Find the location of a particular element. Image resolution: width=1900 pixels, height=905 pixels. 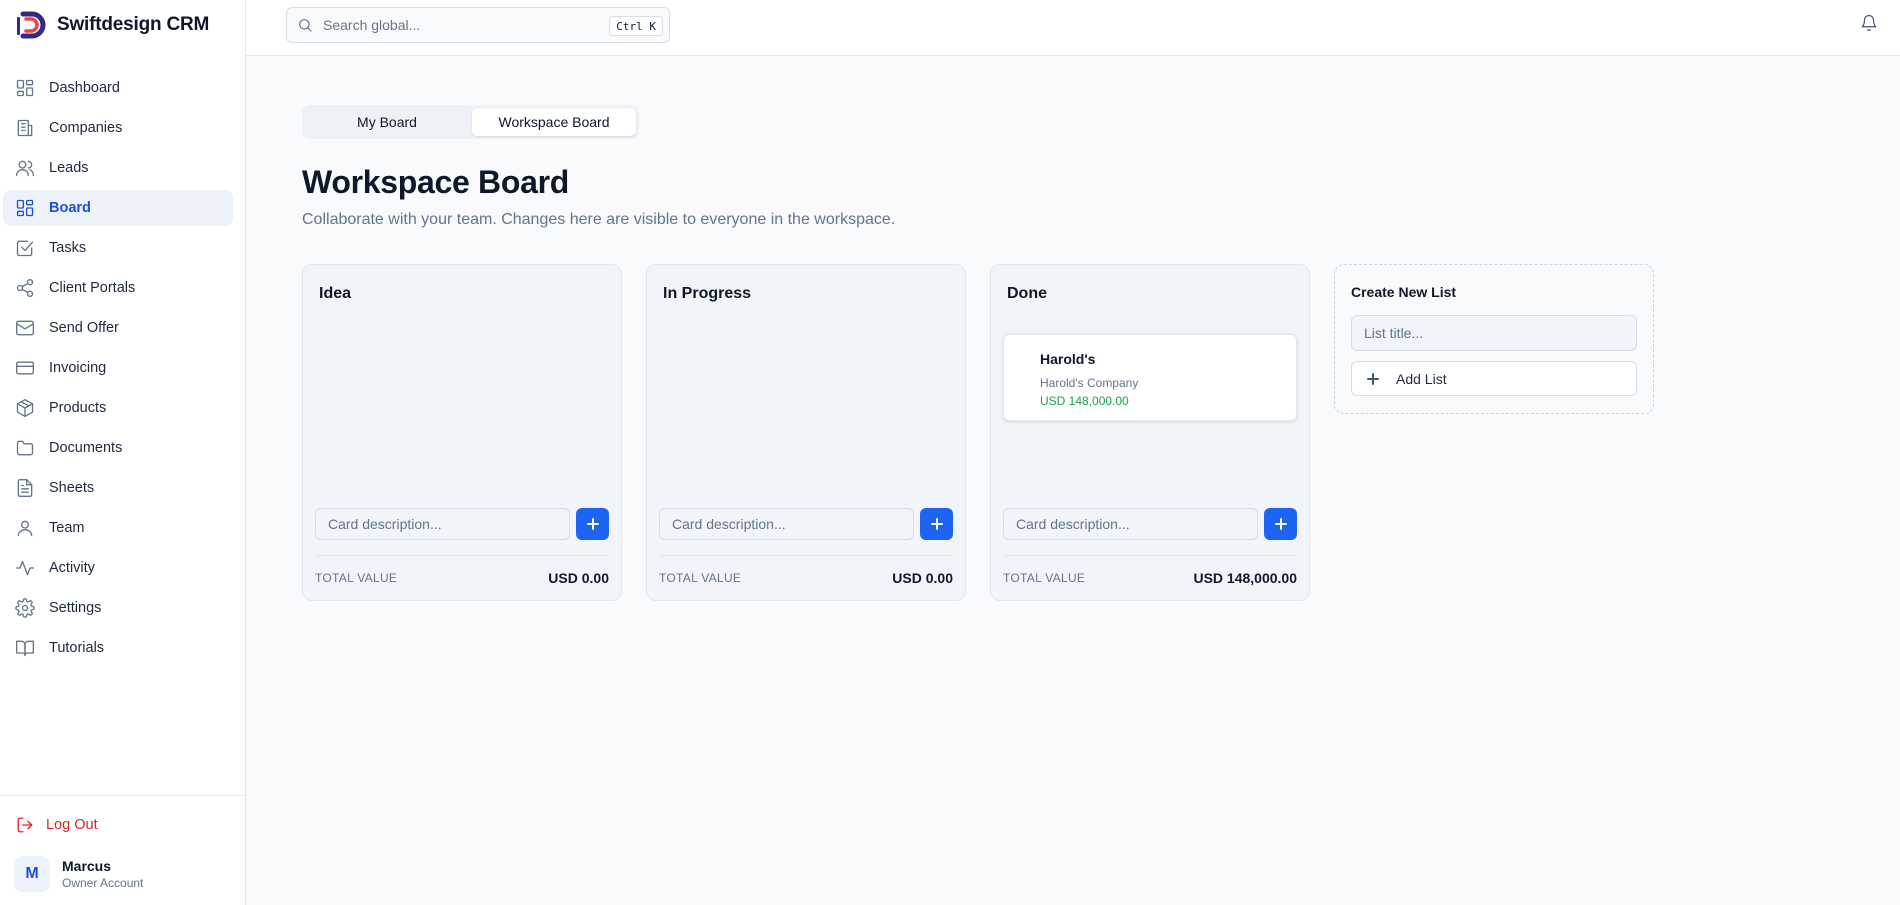

sidebar-item-team: Team is located at coordinates (118, 528).